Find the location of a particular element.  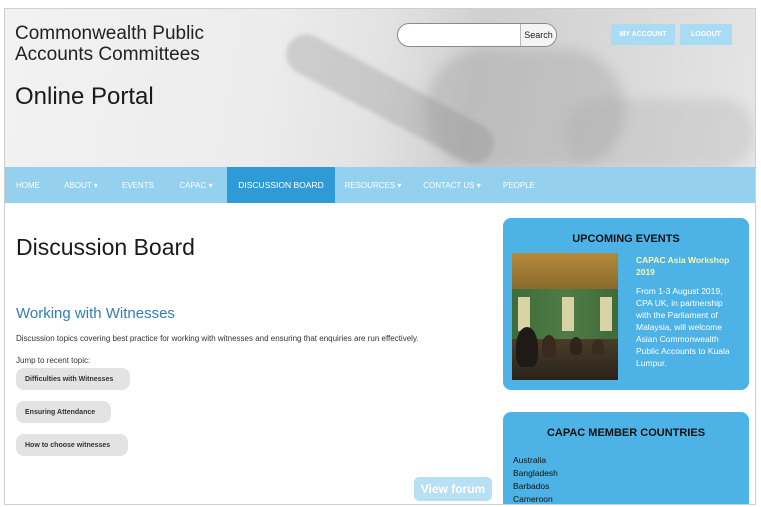

nav-item-home: HOME is located at coordinates (28, 185).